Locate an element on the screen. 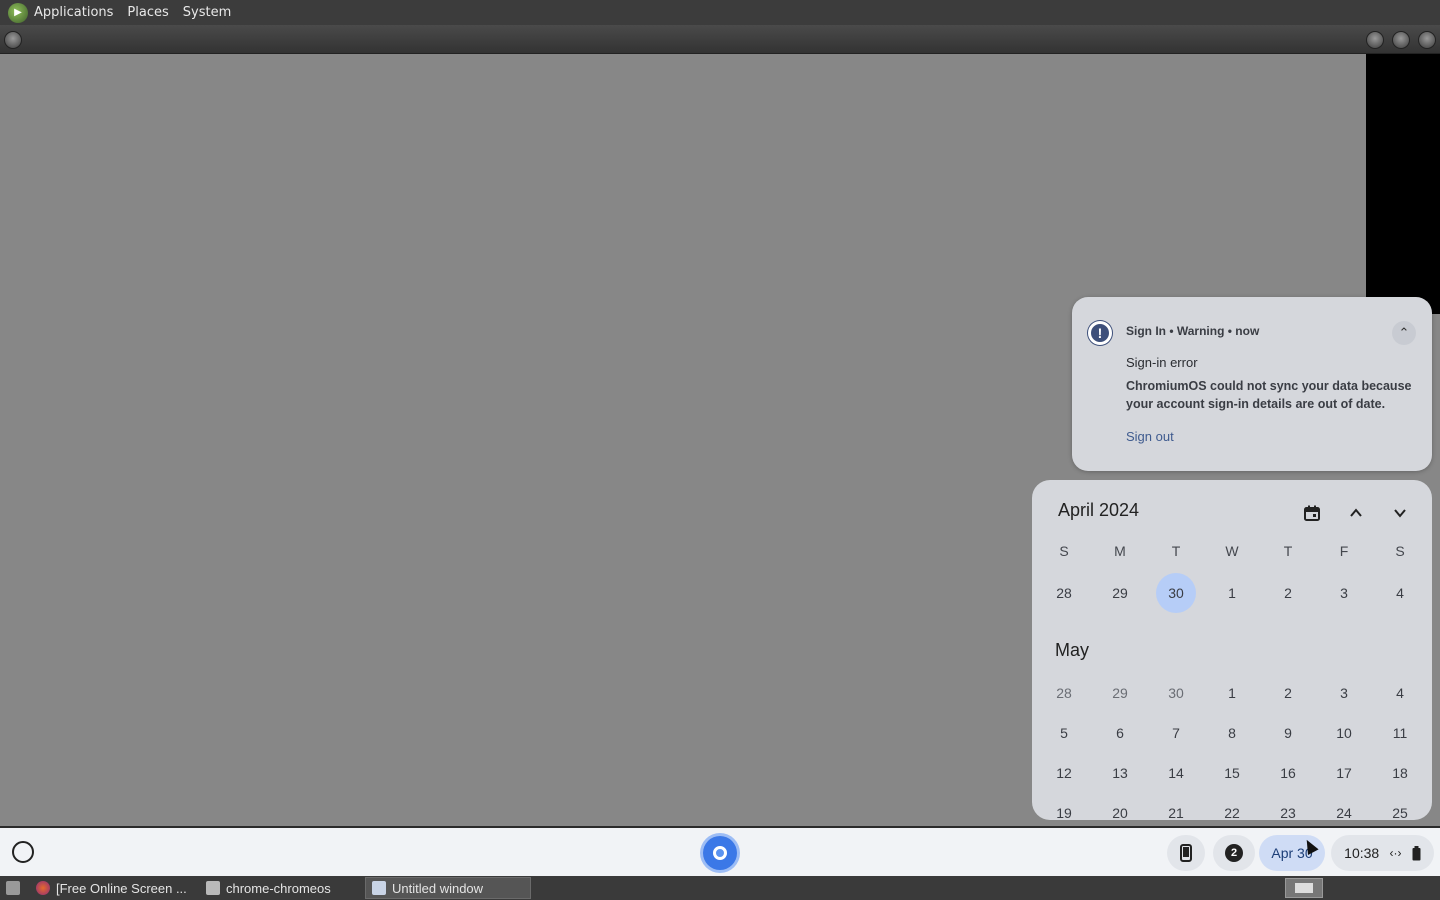  calendar-day: 14 is located at coordinates (1176, 773).